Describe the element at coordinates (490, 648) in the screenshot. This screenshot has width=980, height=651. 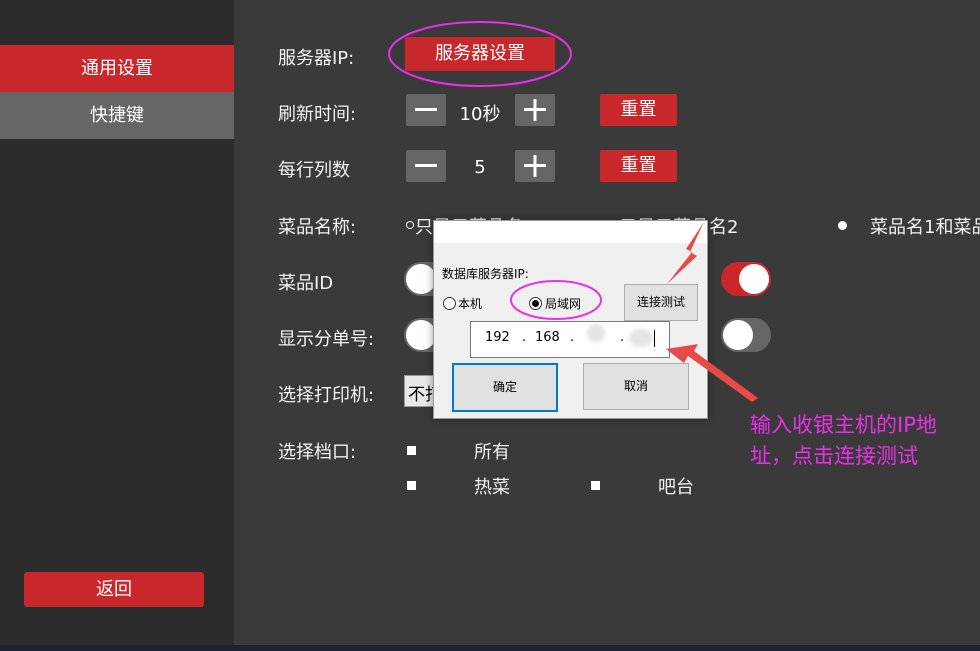
I see `taskbar` at that location.